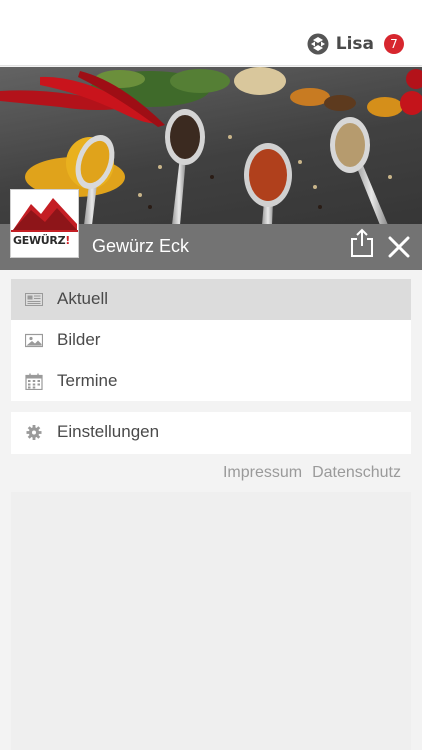 The height and width of the screenshot is (750, 422). I want to click on menu-item-bilder: Bilder, so click(211, 340).